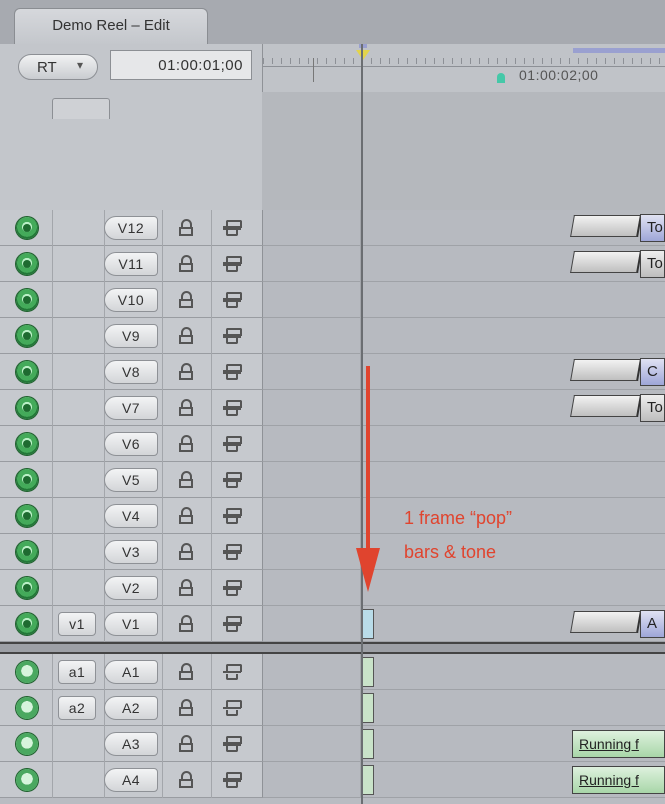  Describe the element at coordinates (131, 672) in the screenshot. I see `dest-control-a1: A1` at that location.